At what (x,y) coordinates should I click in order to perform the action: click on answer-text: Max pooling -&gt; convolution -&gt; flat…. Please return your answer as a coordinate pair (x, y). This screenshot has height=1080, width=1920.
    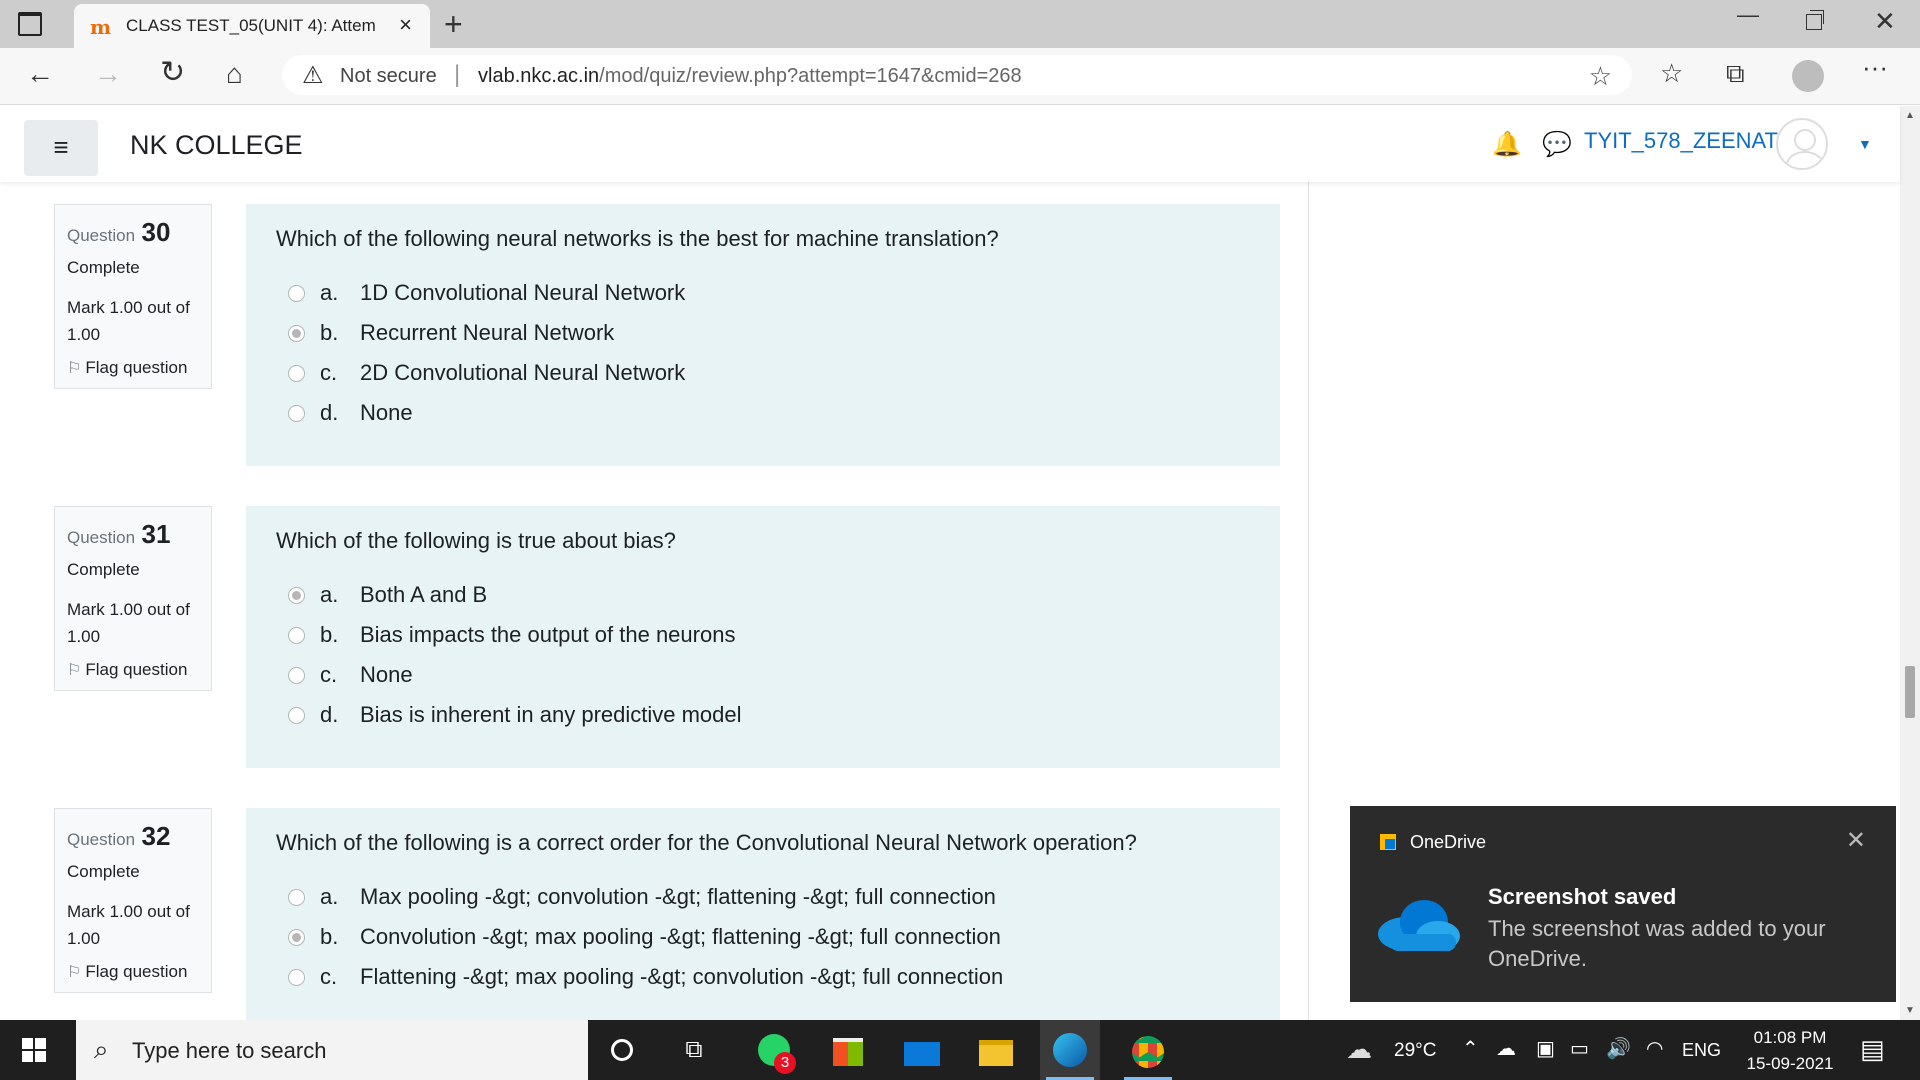
    Looking at the image, I should click on (678, 896).